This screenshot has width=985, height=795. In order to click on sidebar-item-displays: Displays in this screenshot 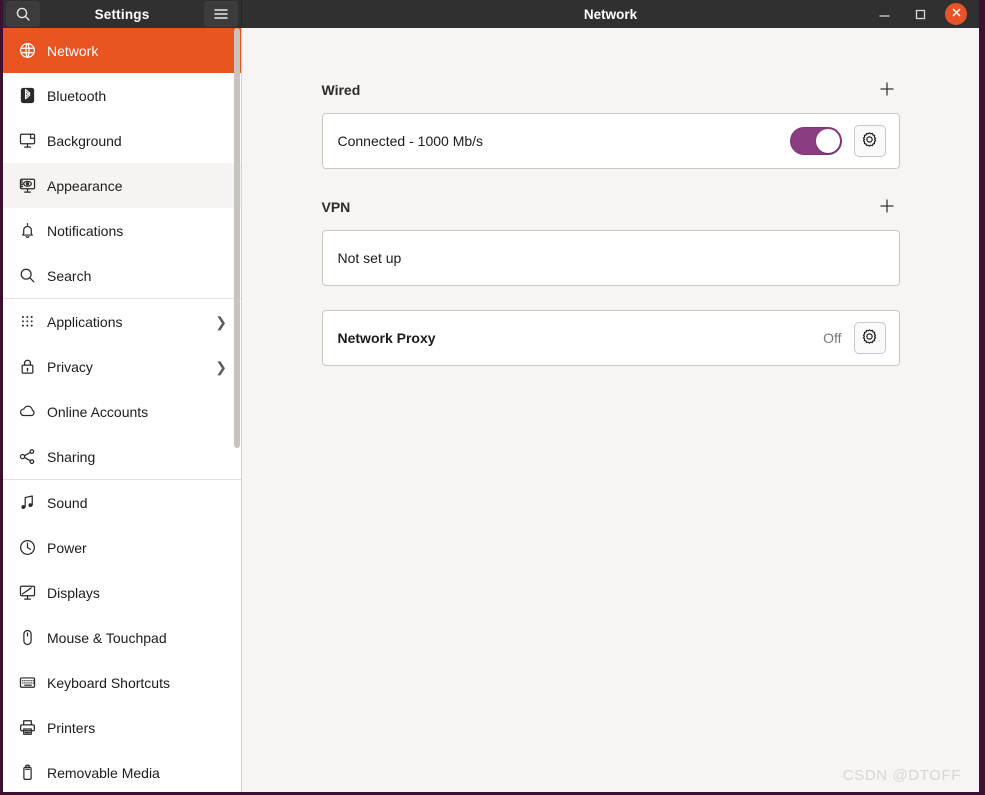, I will do `click(122, 592)`.